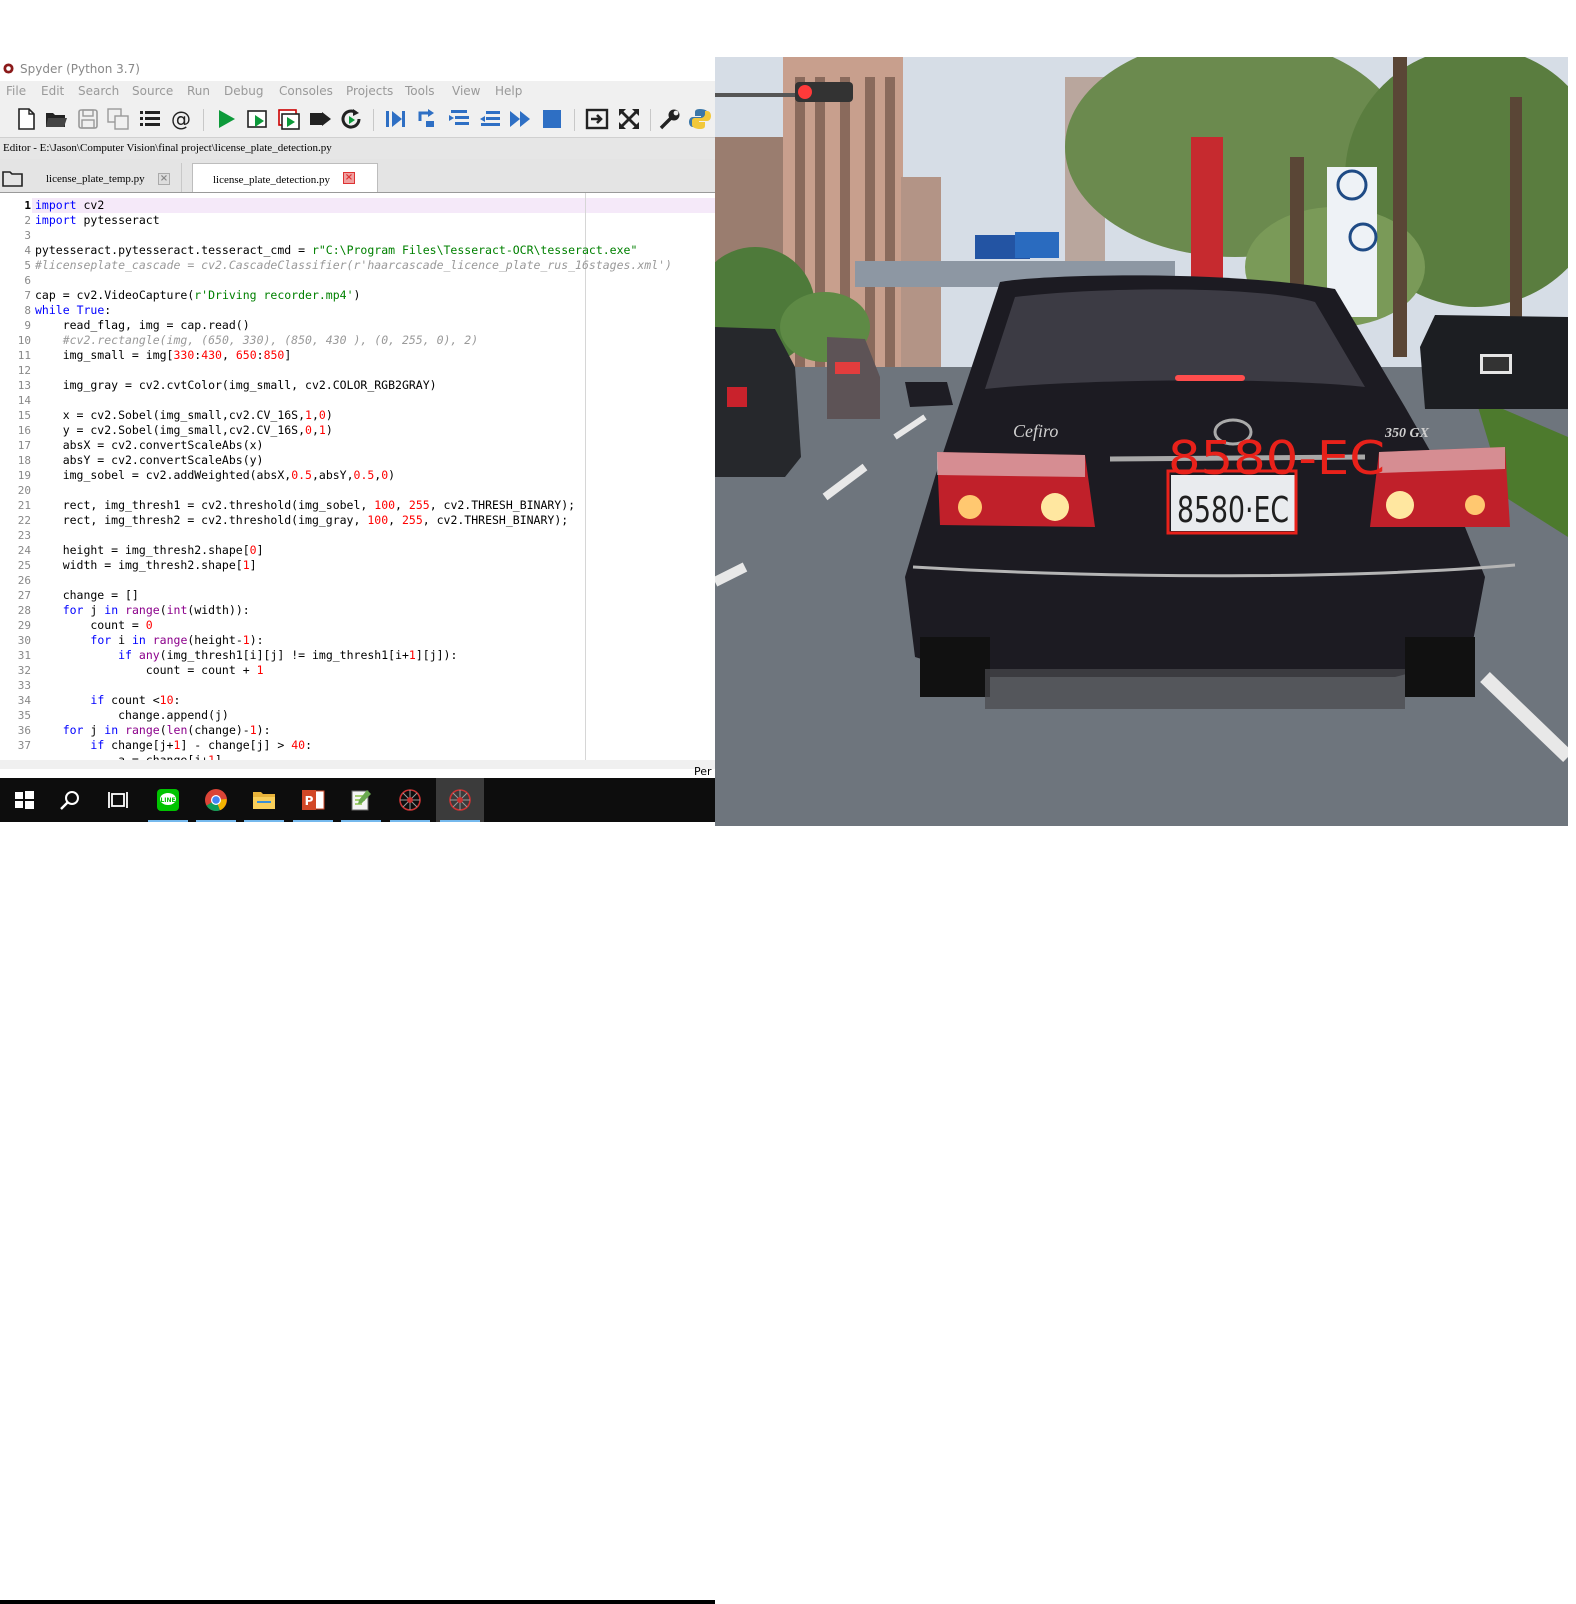 This screenshot has height=1604, width=1576. I want to click on at-icon: @, so click(181, 119).